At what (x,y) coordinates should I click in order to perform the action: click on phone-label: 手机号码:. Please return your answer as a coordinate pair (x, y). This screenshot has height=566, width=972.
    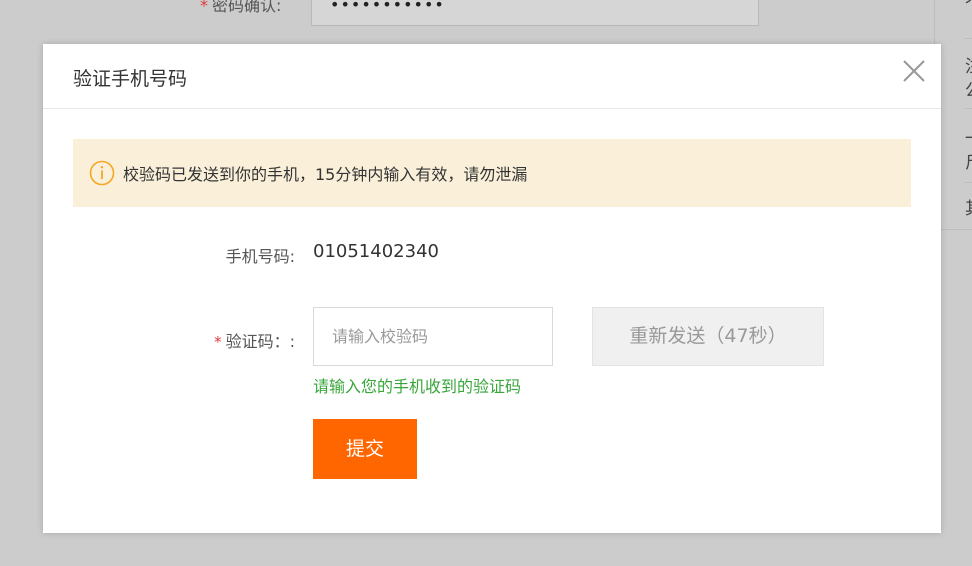
    Looking at the image, I should click on (260, 256).